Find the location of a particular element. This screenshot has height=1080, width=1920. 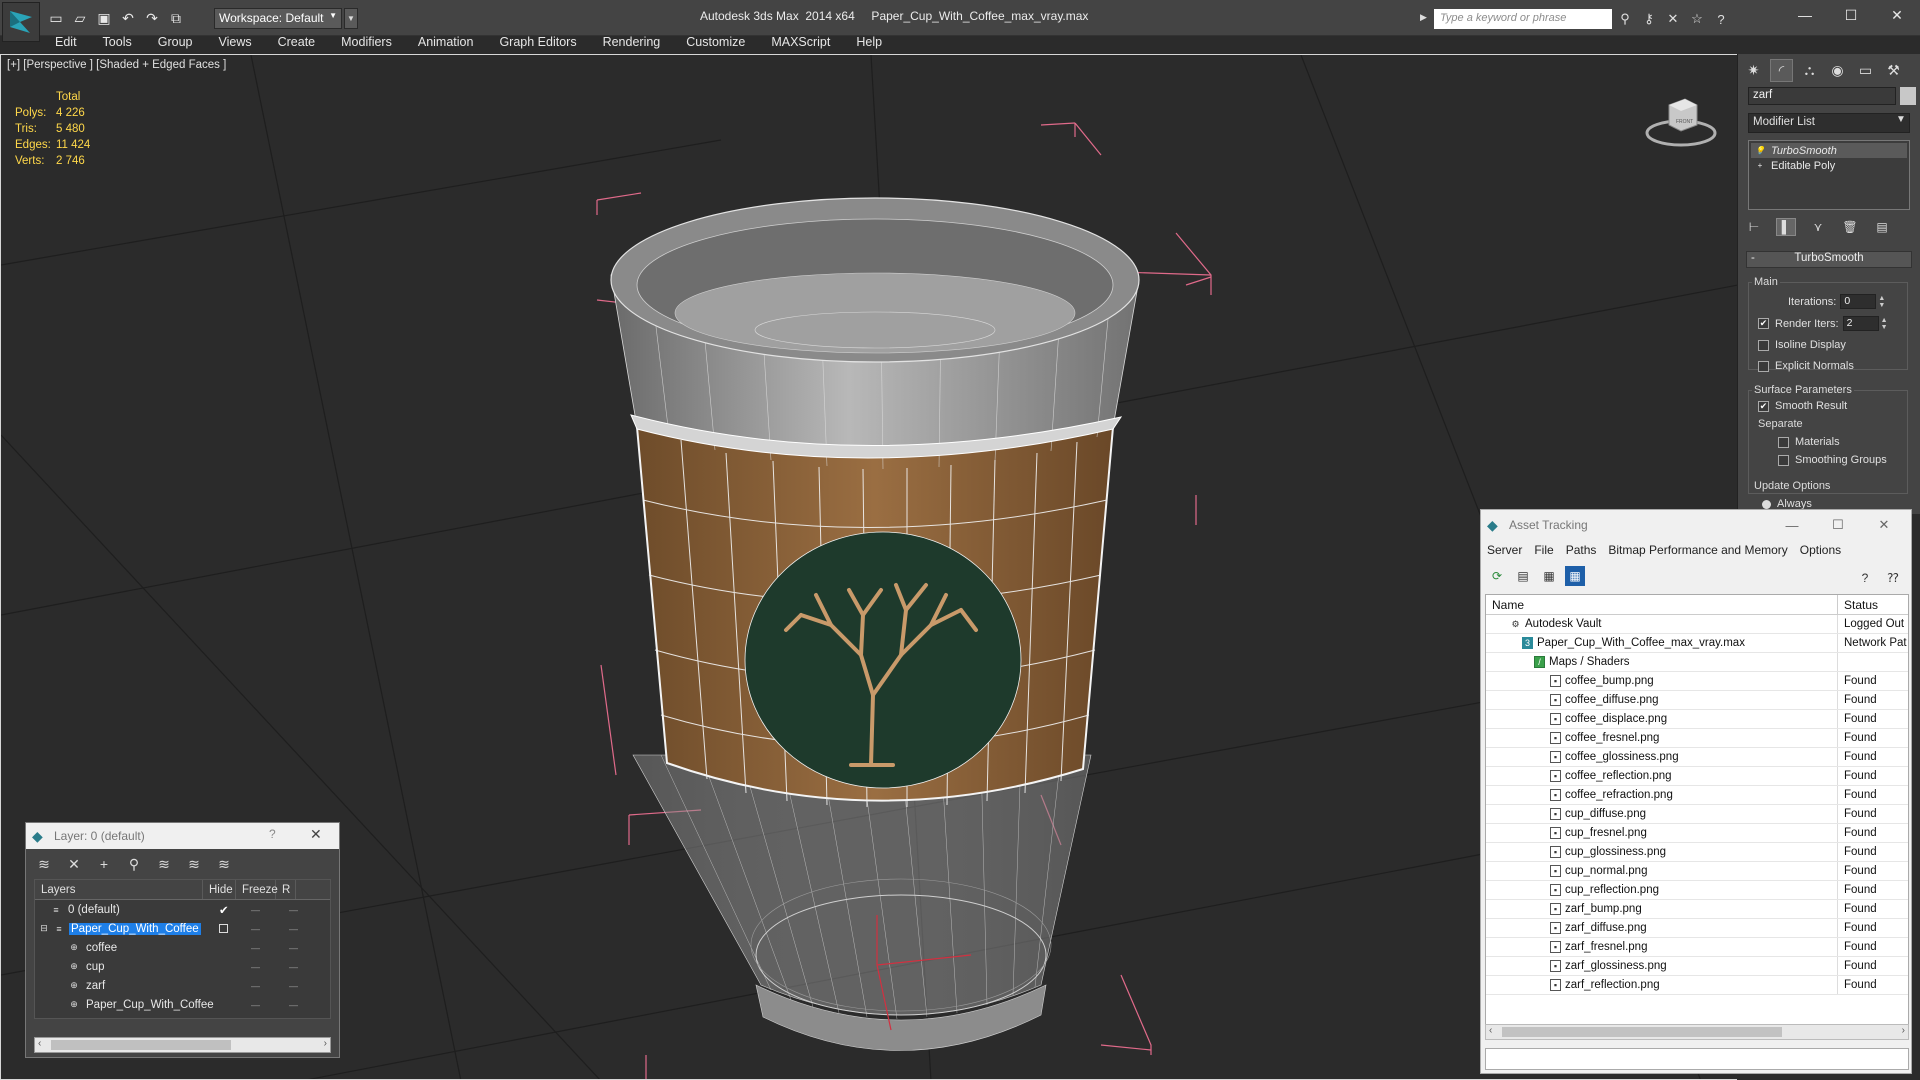

layer-horizontal-scrollbar: ‹ › is located at coordinates (182, 1045).